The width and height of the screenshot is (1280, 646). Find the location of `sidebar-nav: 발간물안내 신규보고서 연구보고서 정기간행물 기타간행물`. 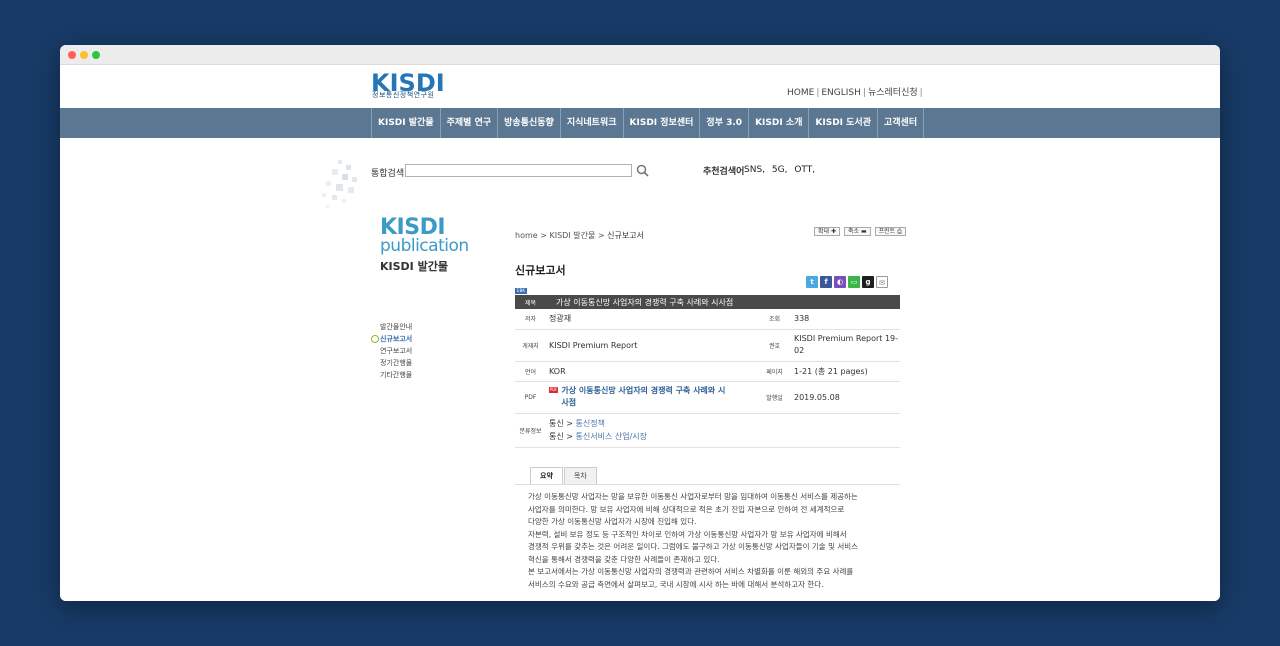

sidebar-nav: 발간물안내 신규보고서 연구보고서 정기간행물 기타간행물 is located at coordinates (391, 351).